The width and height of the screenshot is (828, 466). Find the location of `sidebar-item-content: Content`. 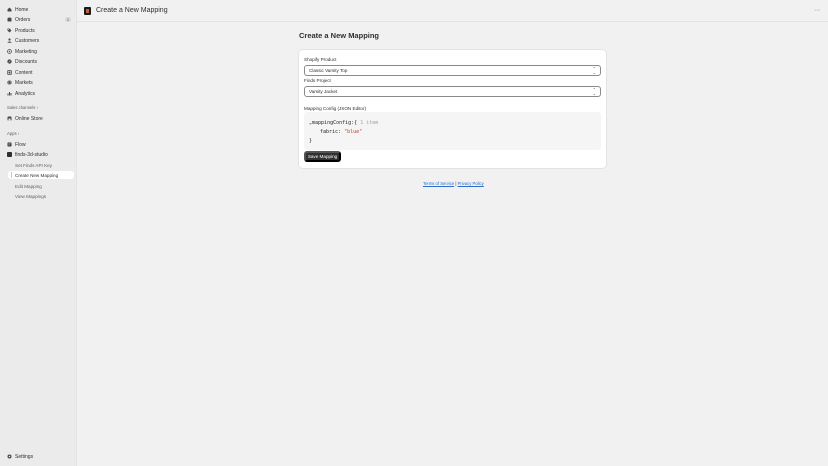

sidebar-item-content: Content is located at coordinates (38, 72).